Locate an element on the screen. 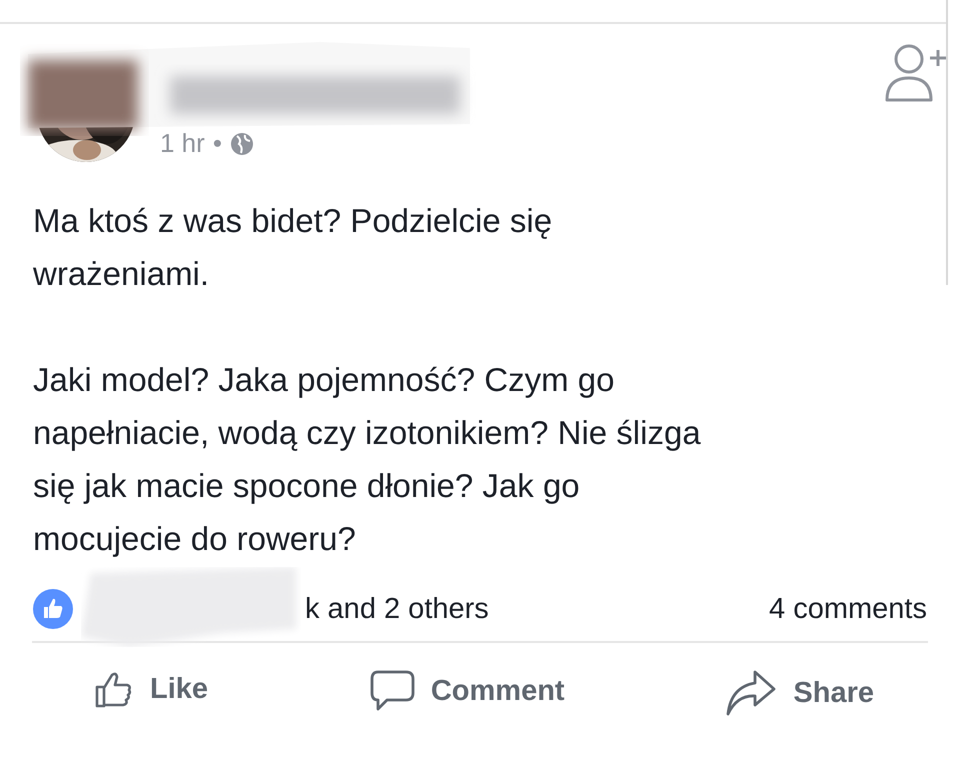  globe-icon is located at coordinates (242, 144).